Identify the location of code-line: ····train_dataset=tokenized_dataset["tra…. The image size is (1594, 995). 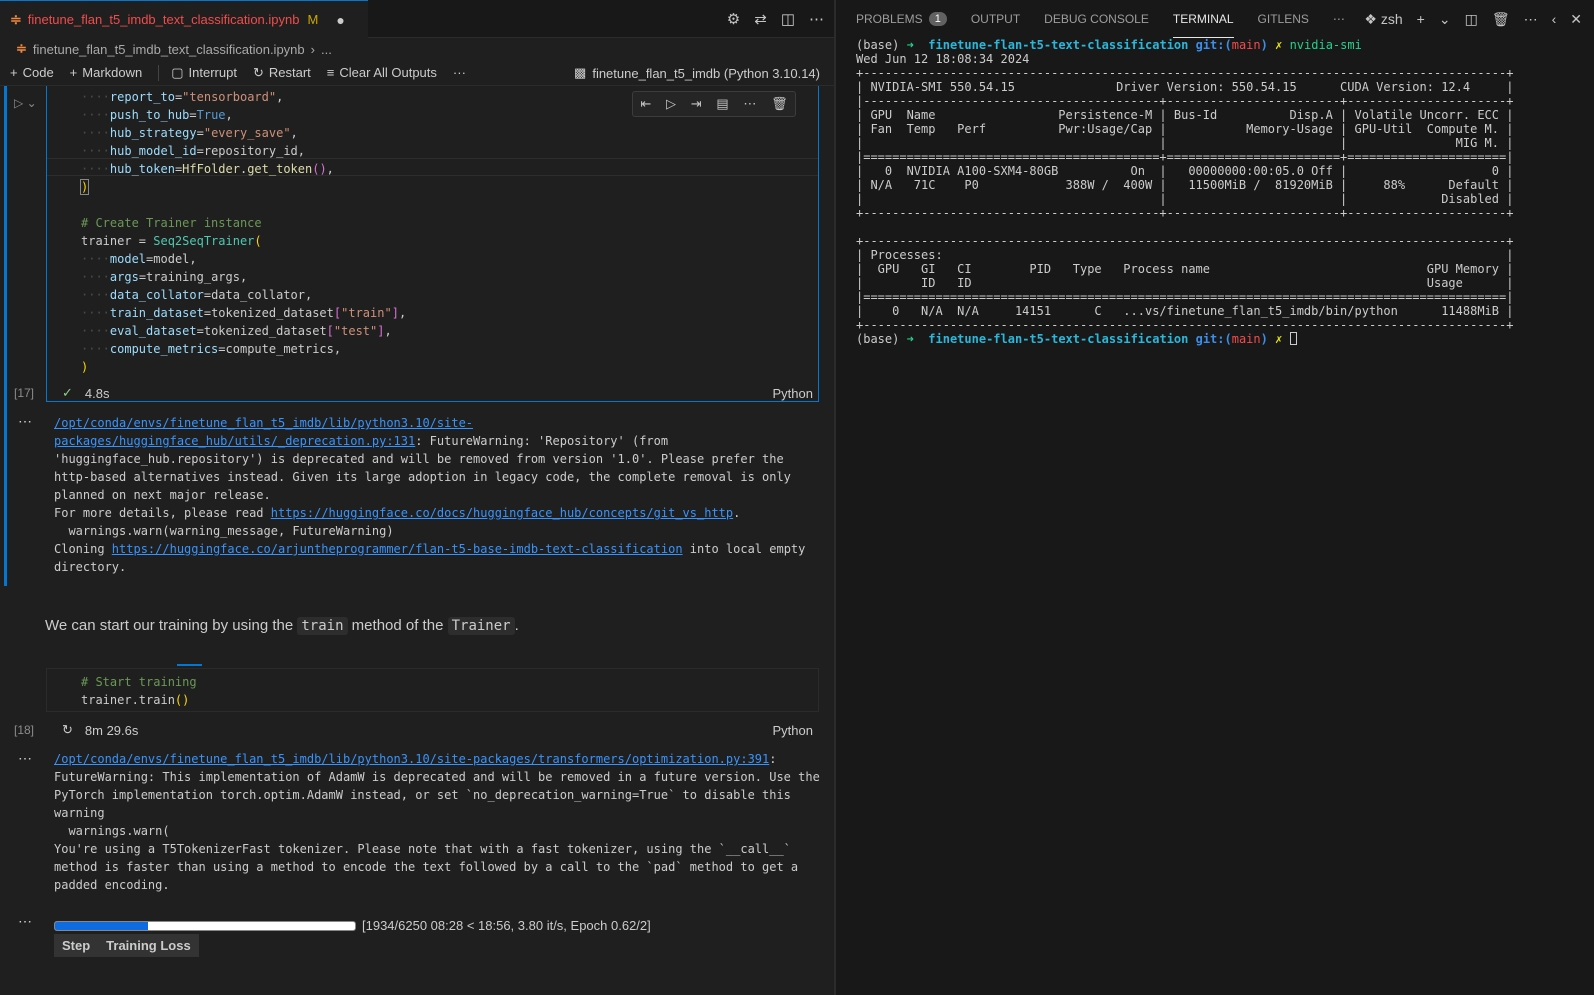
(244, 313).